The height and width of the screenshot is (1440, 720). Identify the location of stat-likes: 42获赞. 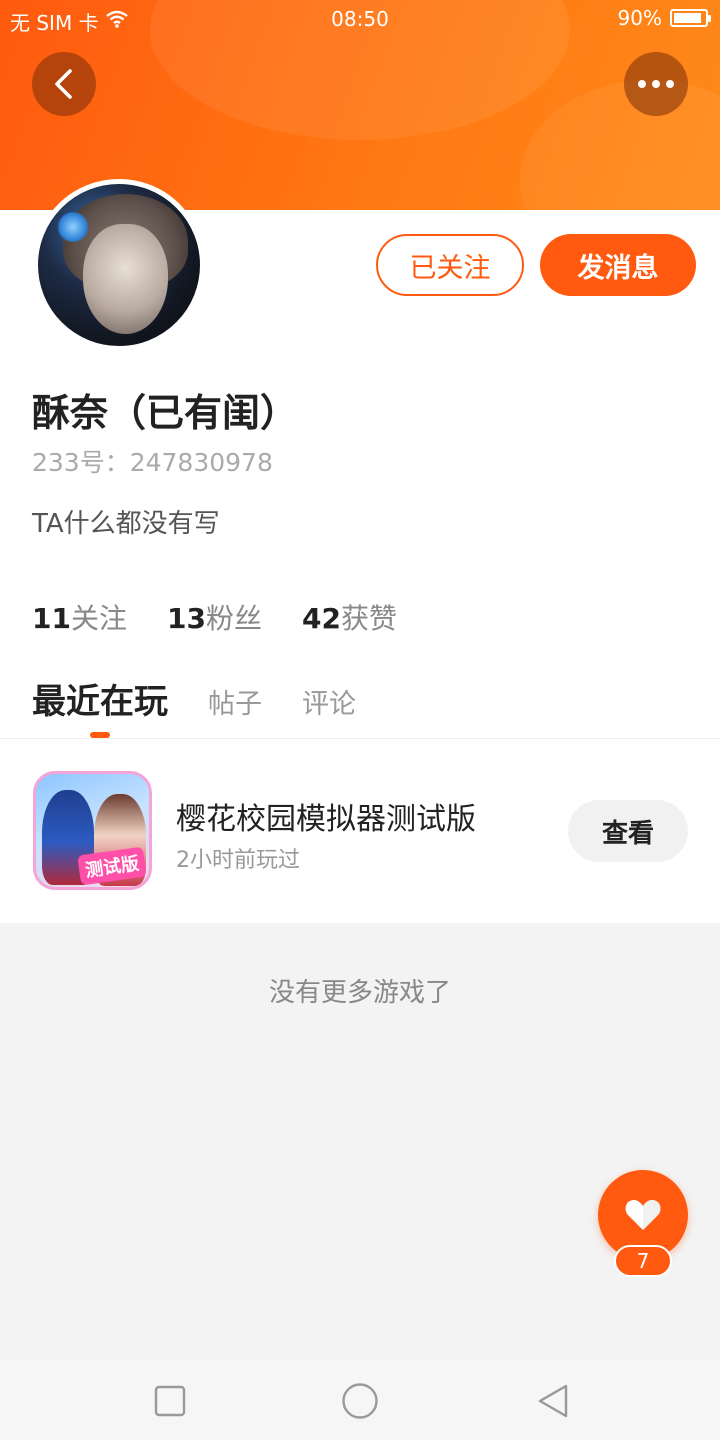
(349, 617).